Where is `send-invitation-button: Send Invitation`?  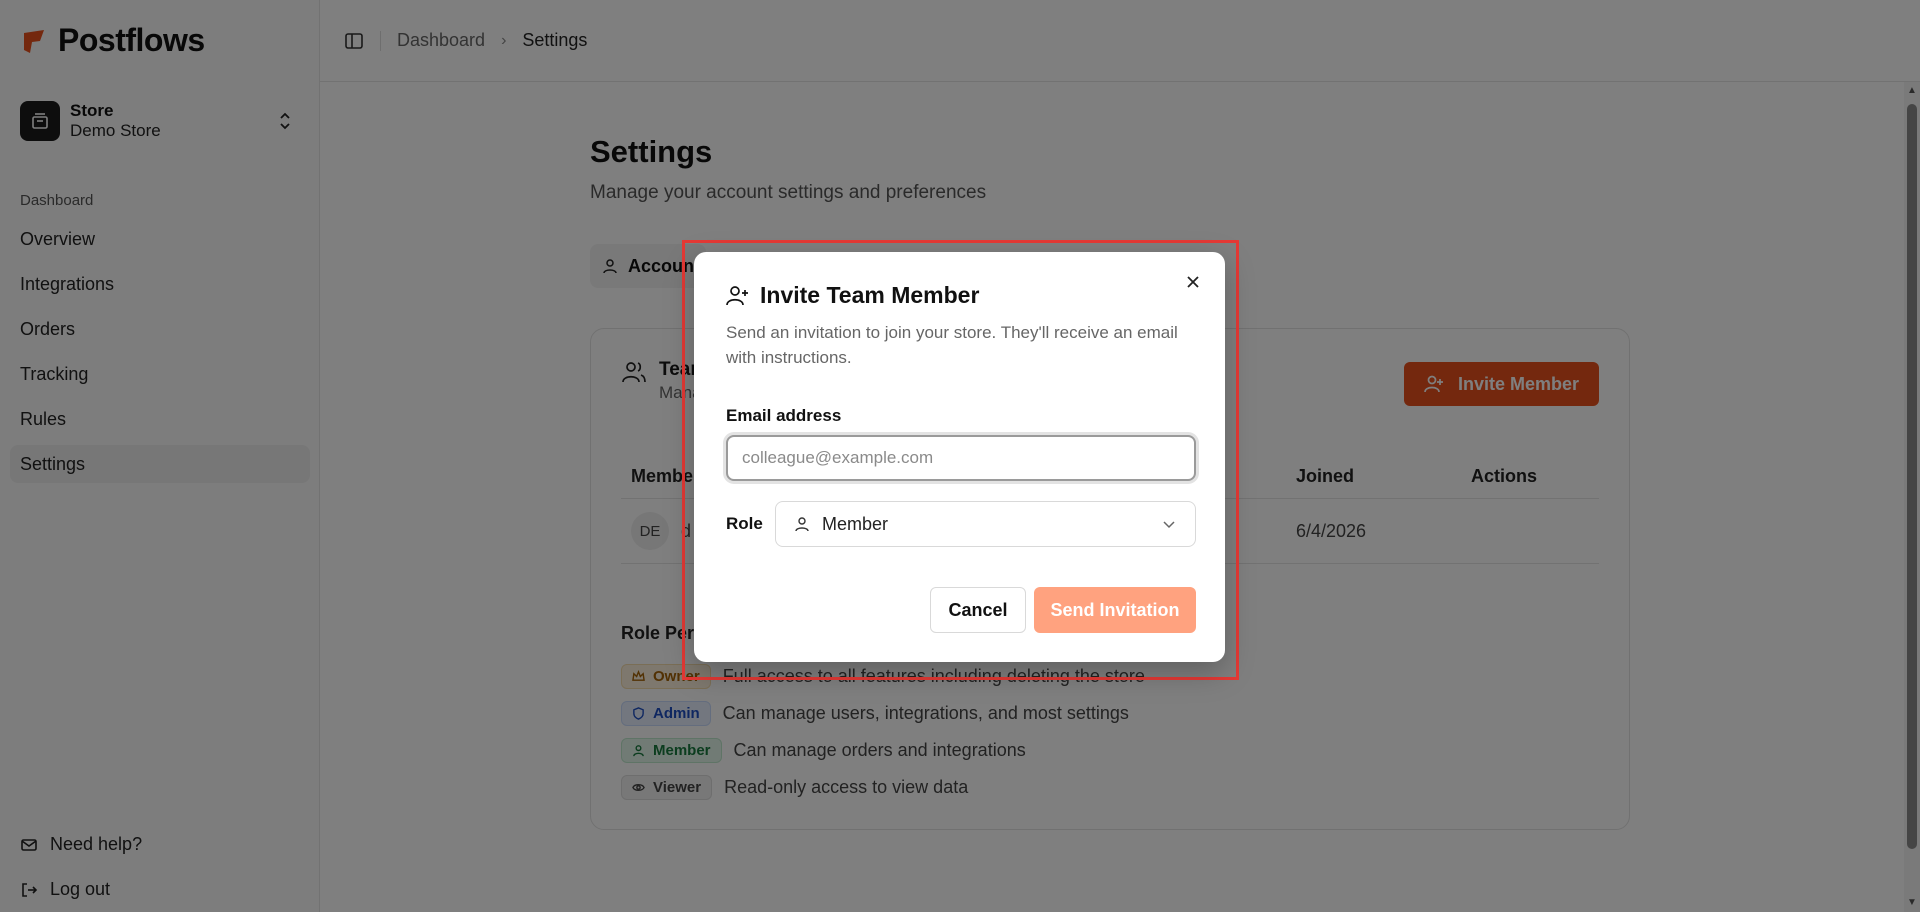 send-invitation-button: Send Invitation is located at coordinates (1115, 610).